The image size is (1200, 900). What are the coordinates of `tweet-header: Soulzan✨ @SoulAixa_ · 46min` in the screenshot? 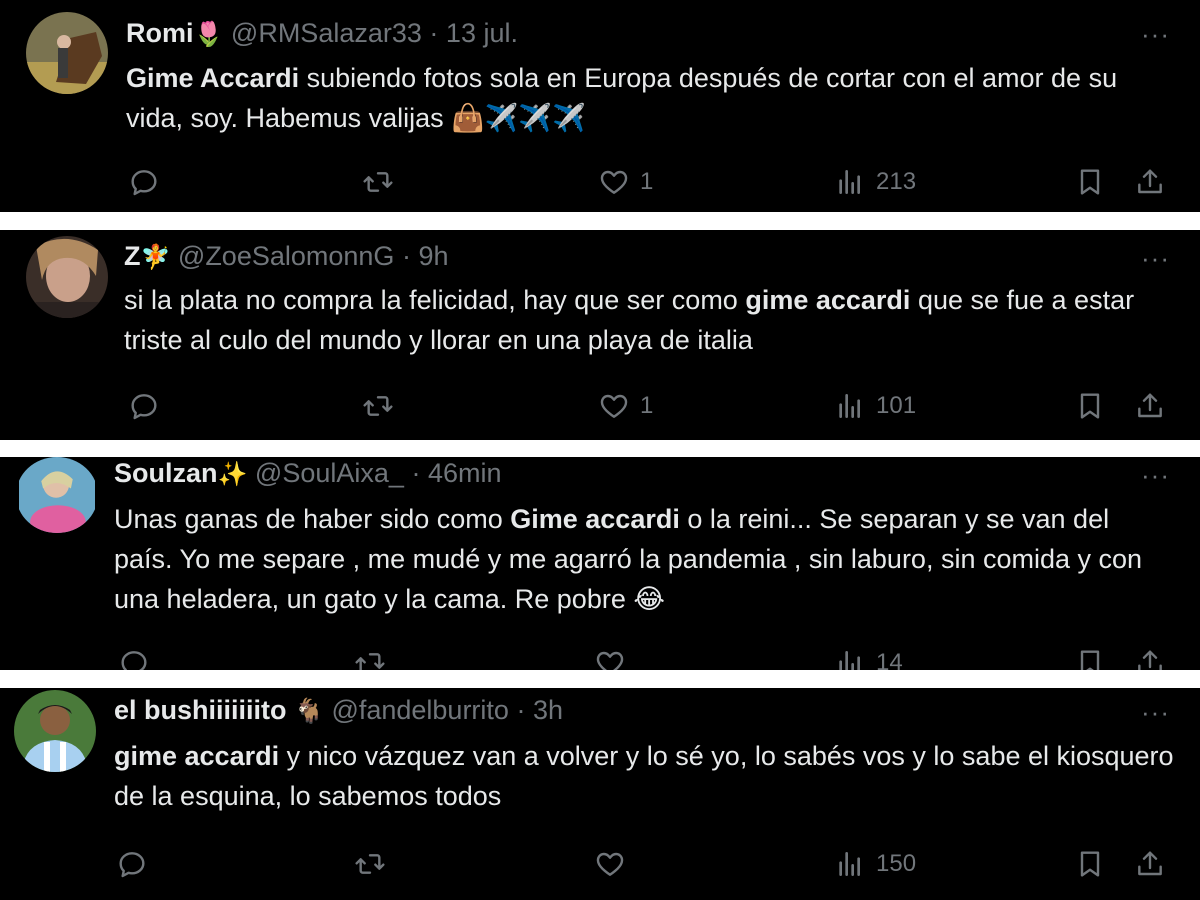 It's located at (308, 473).